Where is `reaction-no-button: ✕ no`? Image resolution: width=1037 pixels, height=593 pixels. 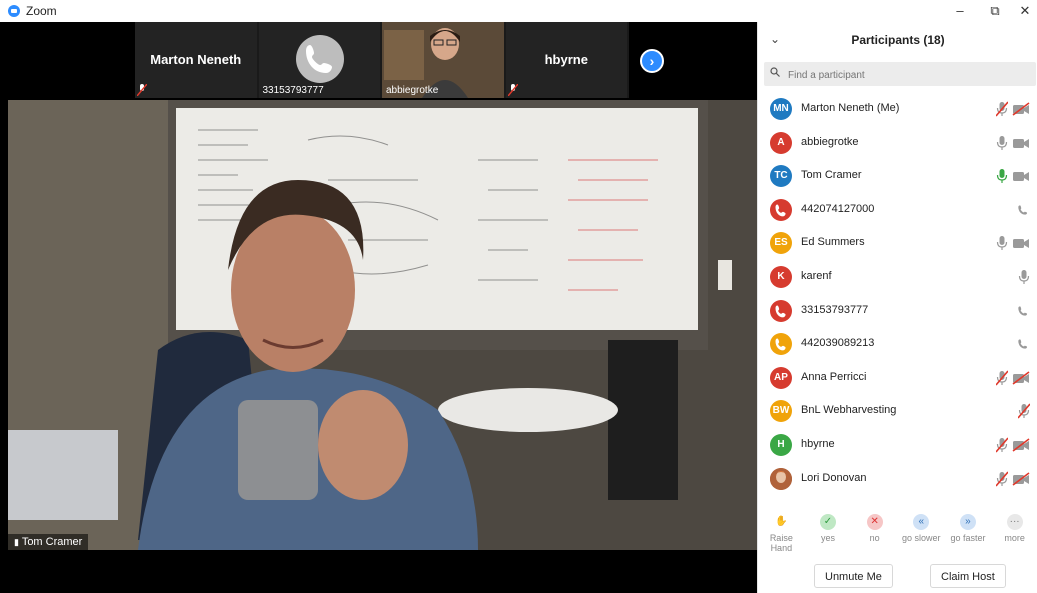 reaction-no-button: ✕ no is located at coordinates (875, 532).